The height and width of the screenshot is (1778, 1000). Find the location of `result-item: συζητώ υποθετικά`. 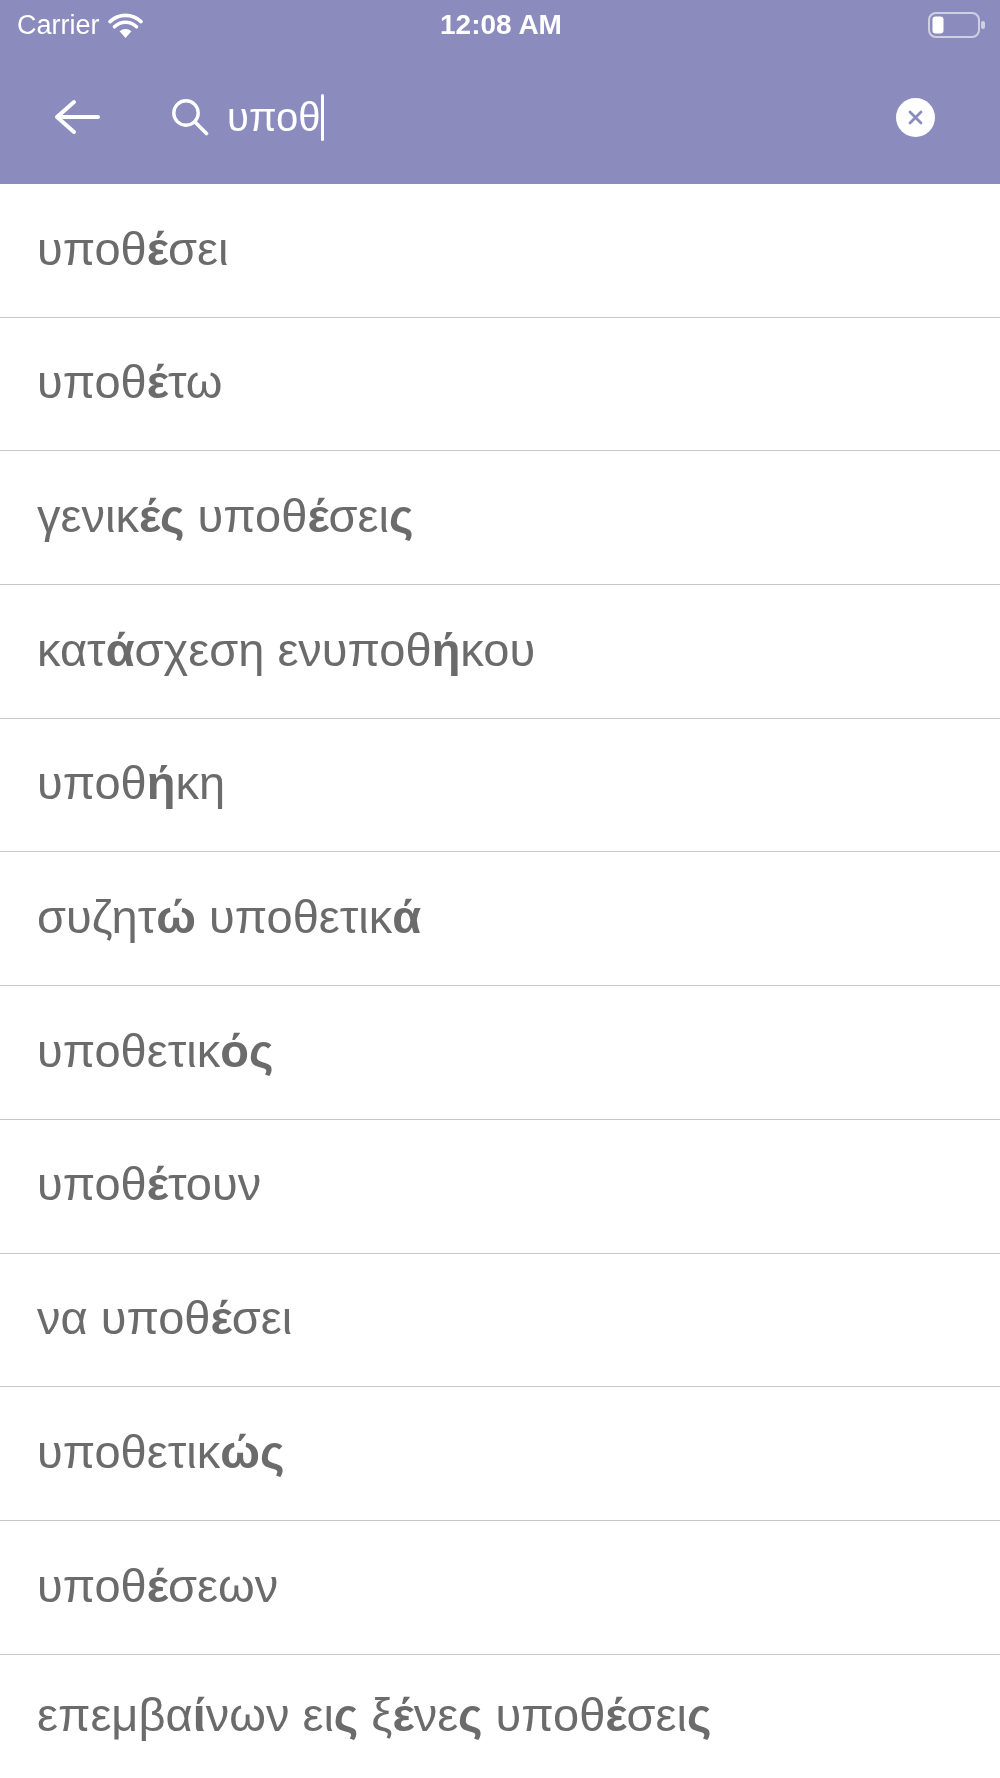

result-item: συζητώ υποθετικά is located at coordinates (500, 919).